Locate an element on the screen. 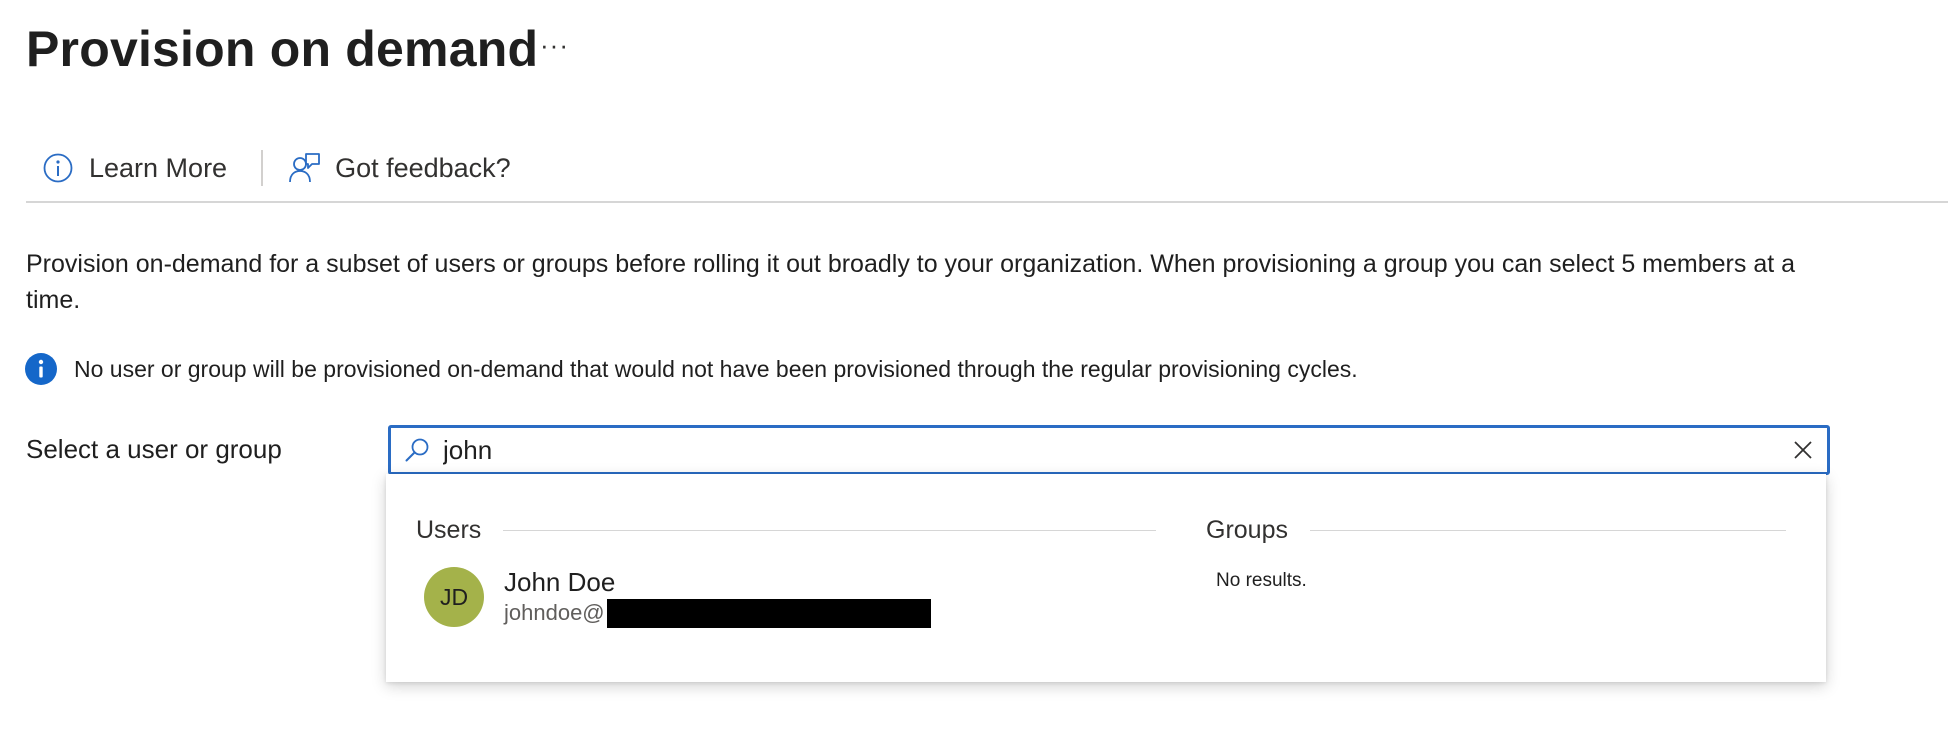 The height and width of the screenshot is (746, 1948). info-circle-outline-icon is located at coordinates (58, 168).